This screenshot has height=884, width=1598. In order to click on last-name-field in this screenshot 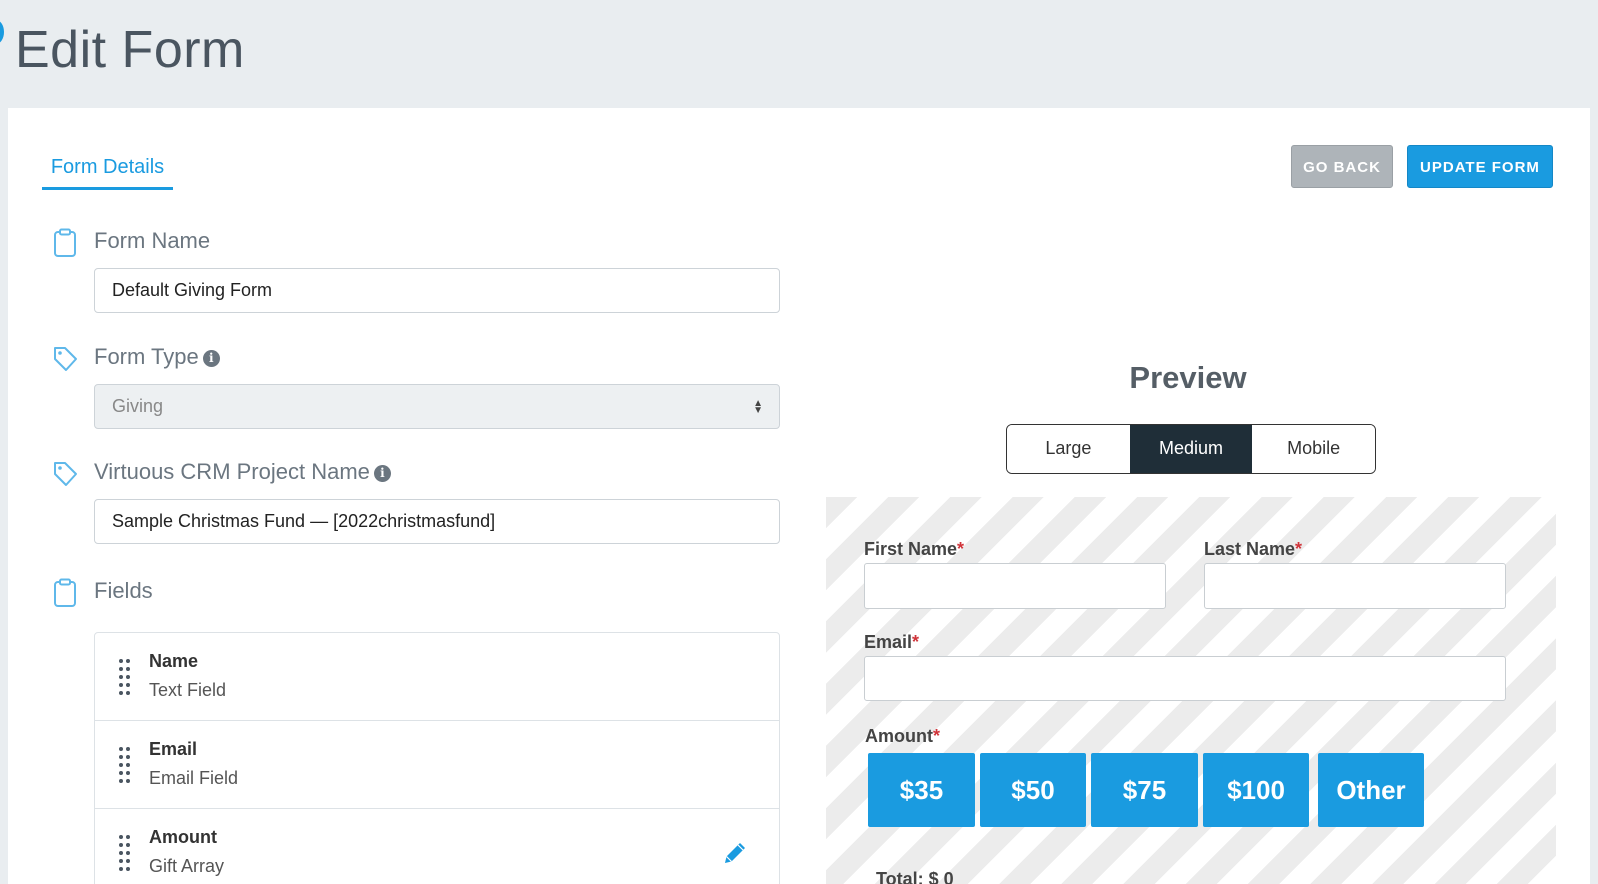, I will do `click(1355, 586)`.